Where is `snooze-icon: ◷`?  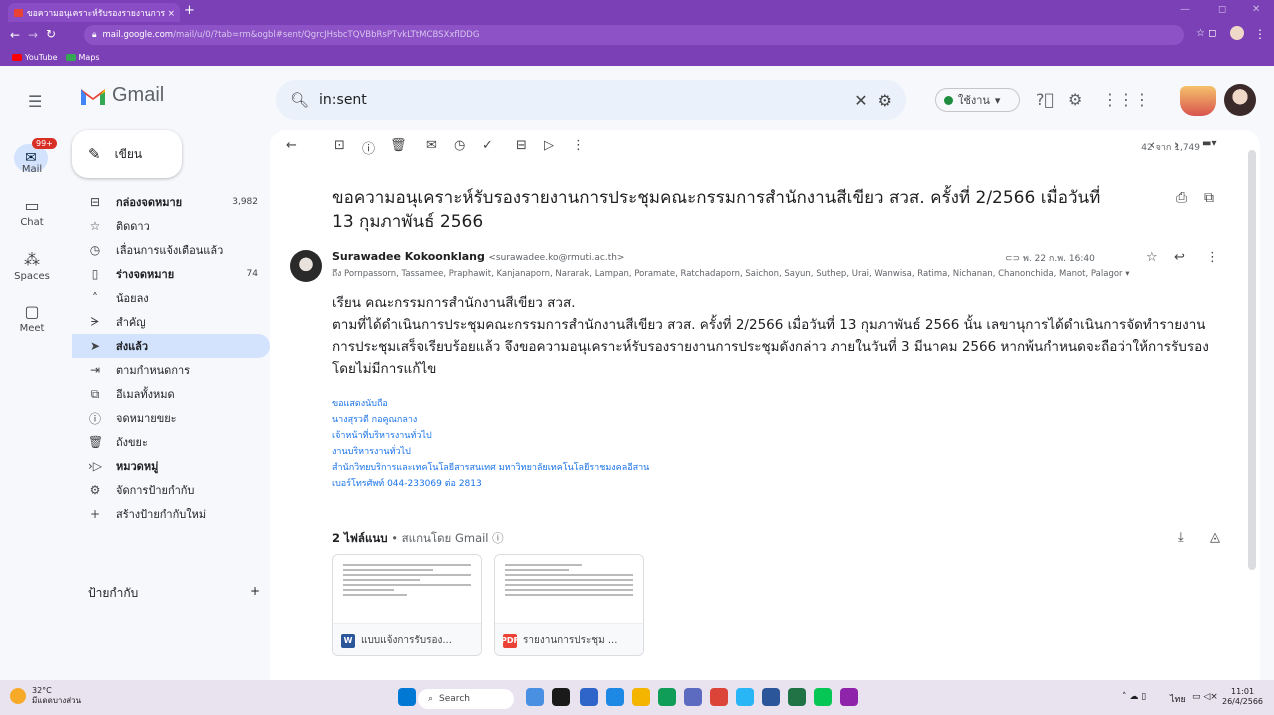 snooze-icon: ◷ is located at coordinates (459, 145).